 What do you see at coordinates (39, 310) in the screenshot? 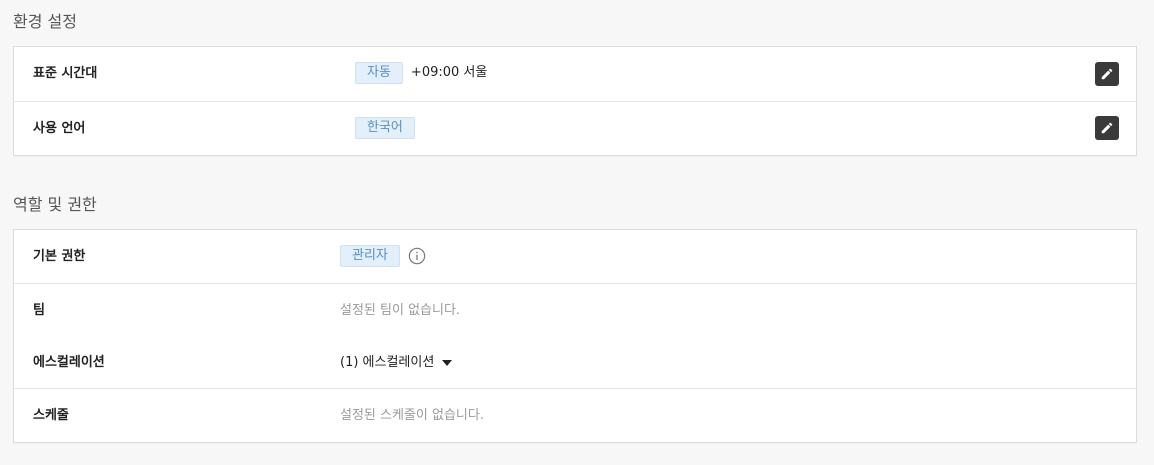
I see `team-label: 팀` at bounding box center [39, 310].